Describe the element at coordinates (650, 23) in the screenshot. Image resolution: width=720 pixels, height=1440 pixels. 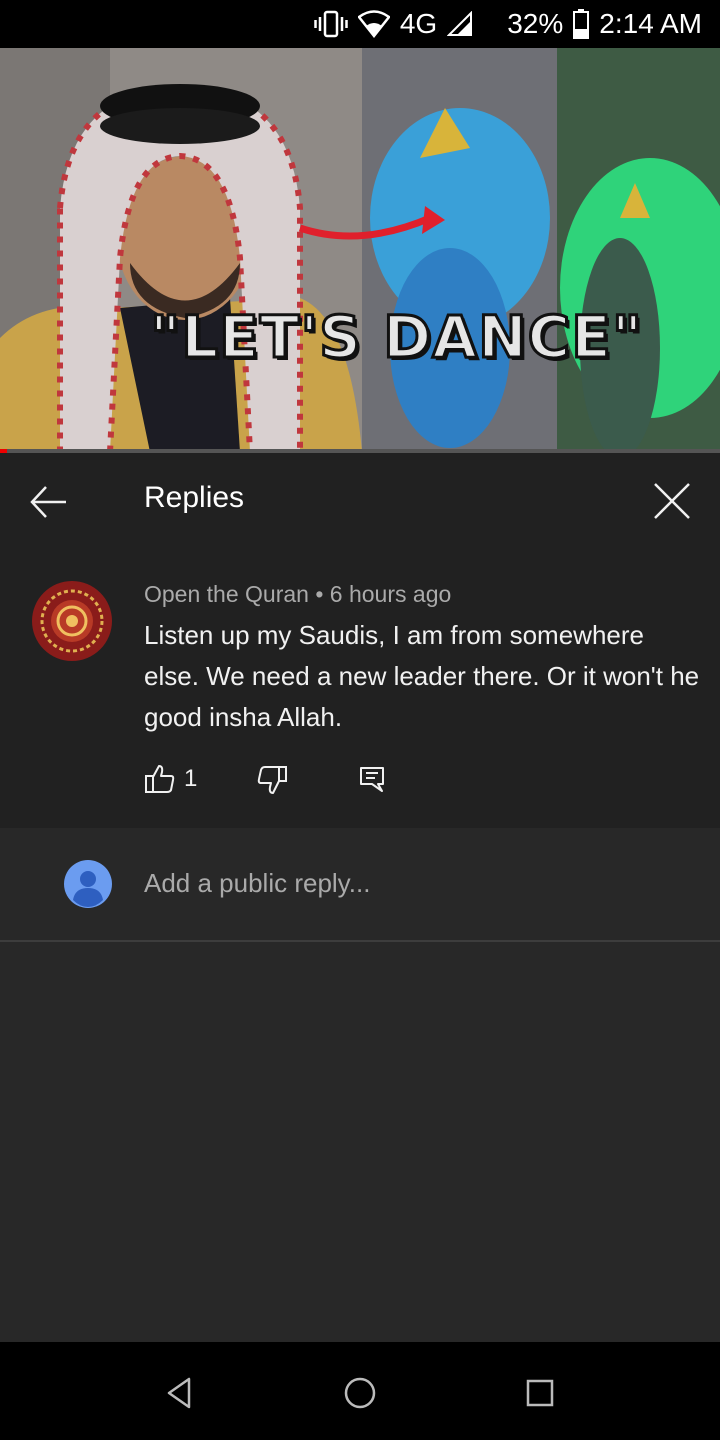
I see `clock: 2:14 AM` at that location.